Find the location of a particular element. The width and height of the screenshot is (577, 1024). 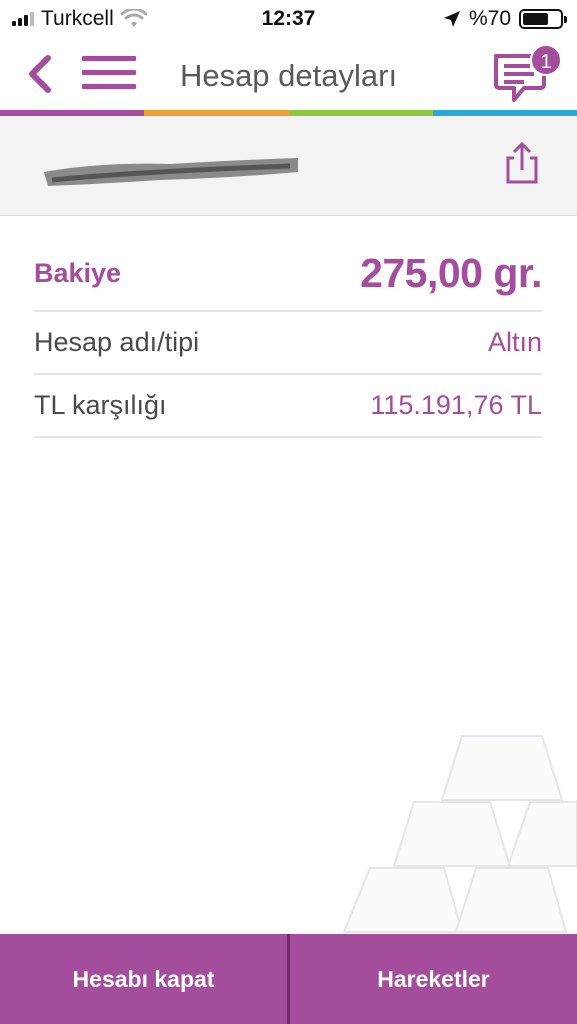

status-left: Turkcell is located at coordinates (100, 19).